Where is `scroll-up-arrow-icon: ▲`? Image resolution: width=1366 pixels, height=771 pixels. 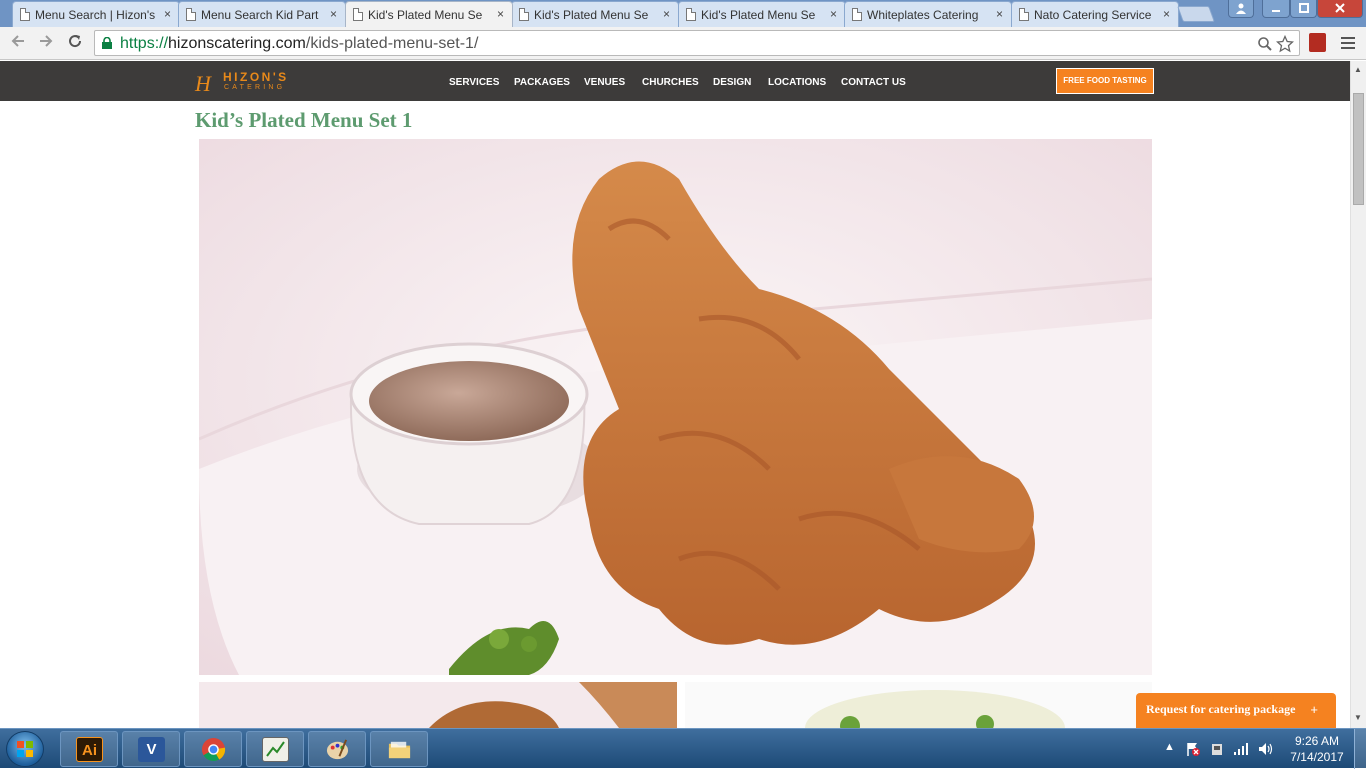
scroll-up-arrow-icon: ▲ is located at coordinates (1358, 69).